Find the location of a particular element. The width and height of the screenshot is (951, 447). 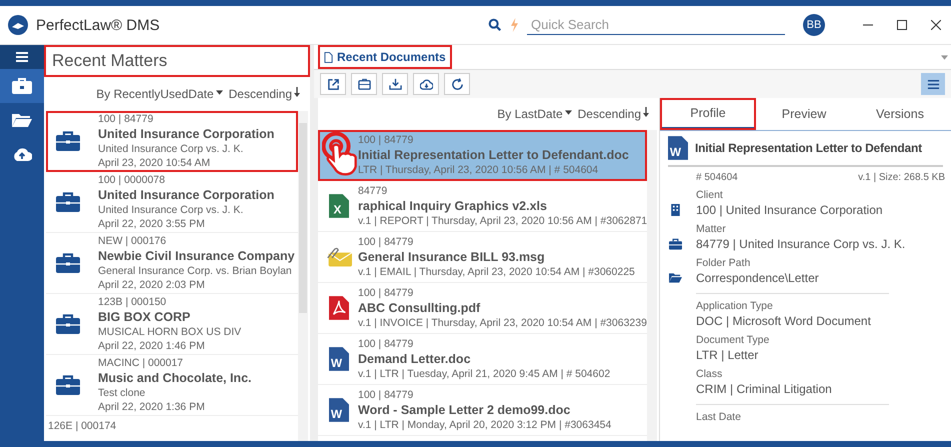

nav-item is located at coordinates (22, 86).